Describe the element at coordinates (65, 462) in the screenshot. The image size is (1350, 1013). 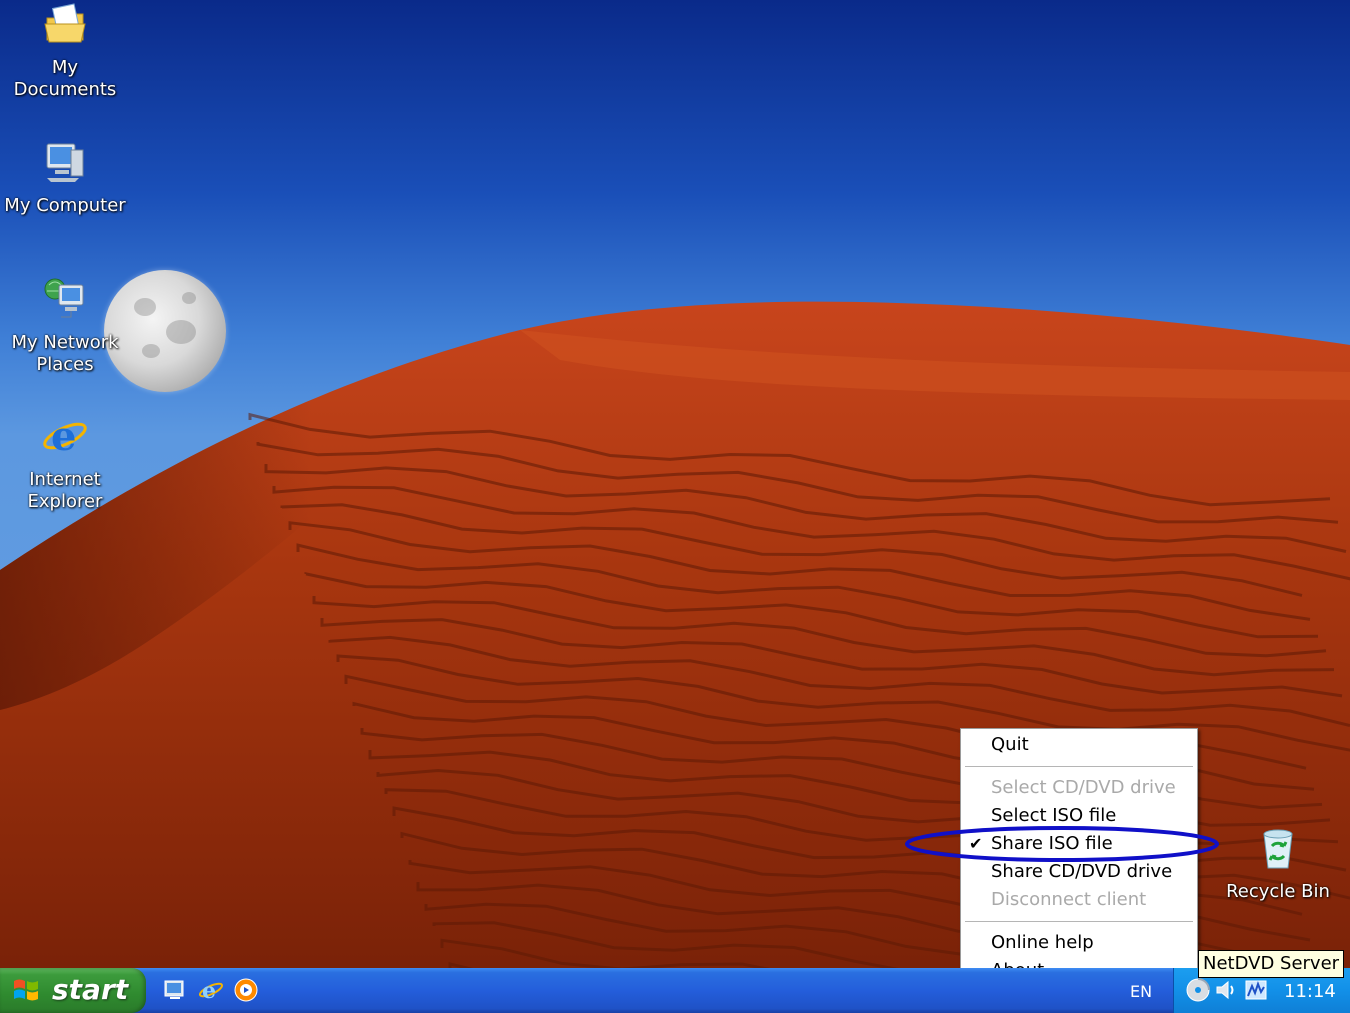
I see `desktop-icon-internet-explorer: e Internet Explorer` at that location.